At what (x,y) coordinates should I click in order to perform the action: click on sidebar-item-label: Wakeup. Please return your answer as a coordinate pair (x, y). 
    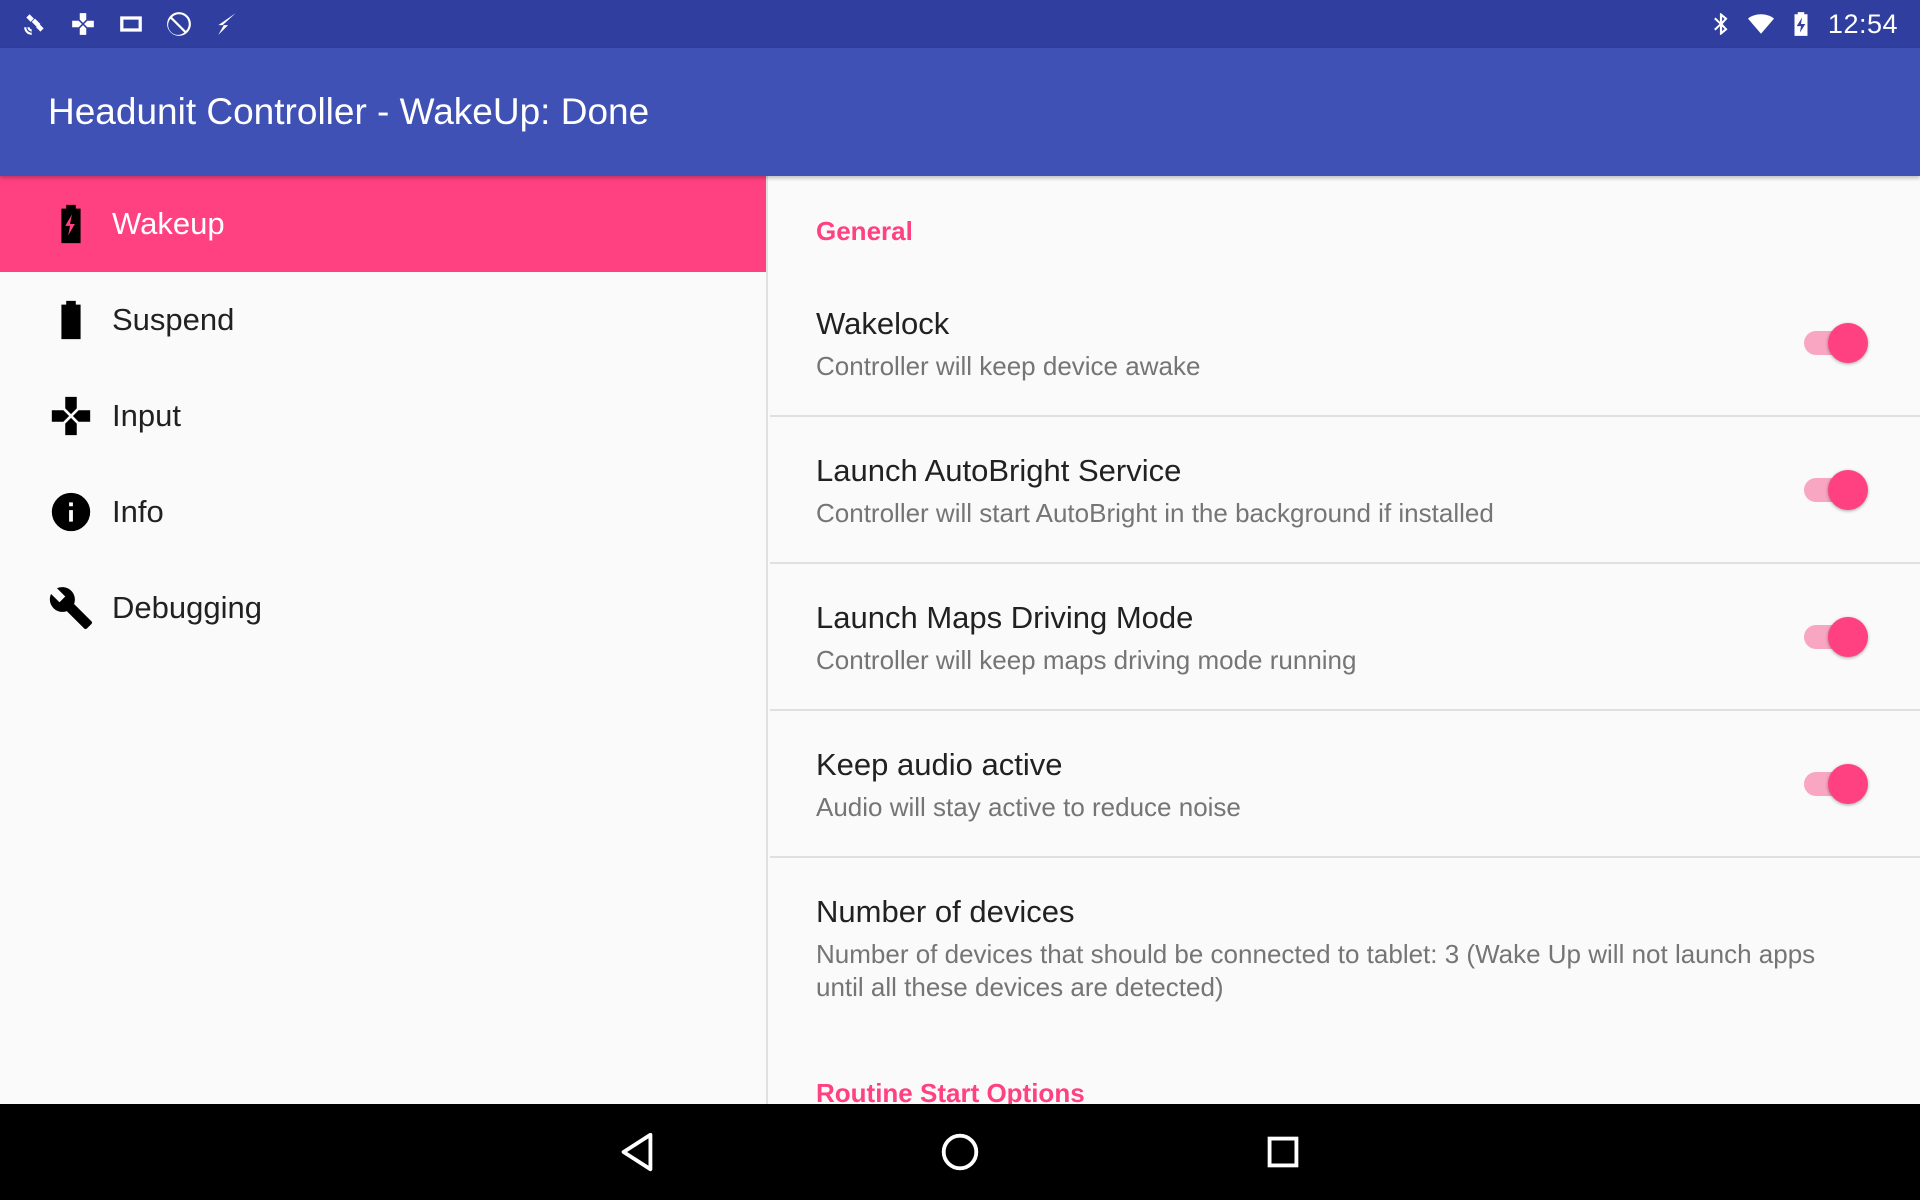
    Looking at the image, I should click on (168, 223).